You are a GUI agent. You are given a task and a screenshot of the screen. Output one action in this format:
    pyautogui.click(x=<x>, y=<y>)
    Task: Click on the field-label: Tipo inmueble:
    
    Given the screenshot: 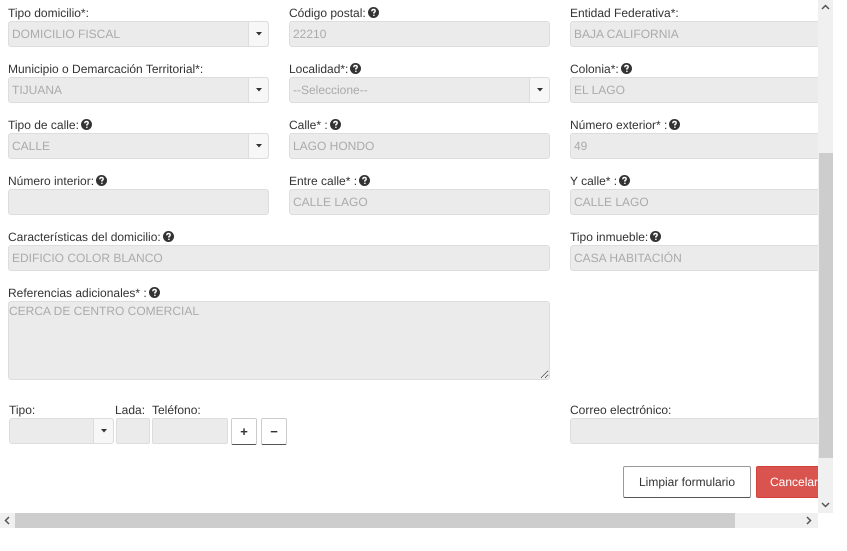 What is the action you would take?
    pyautogui.click(x=609, y=237)
    